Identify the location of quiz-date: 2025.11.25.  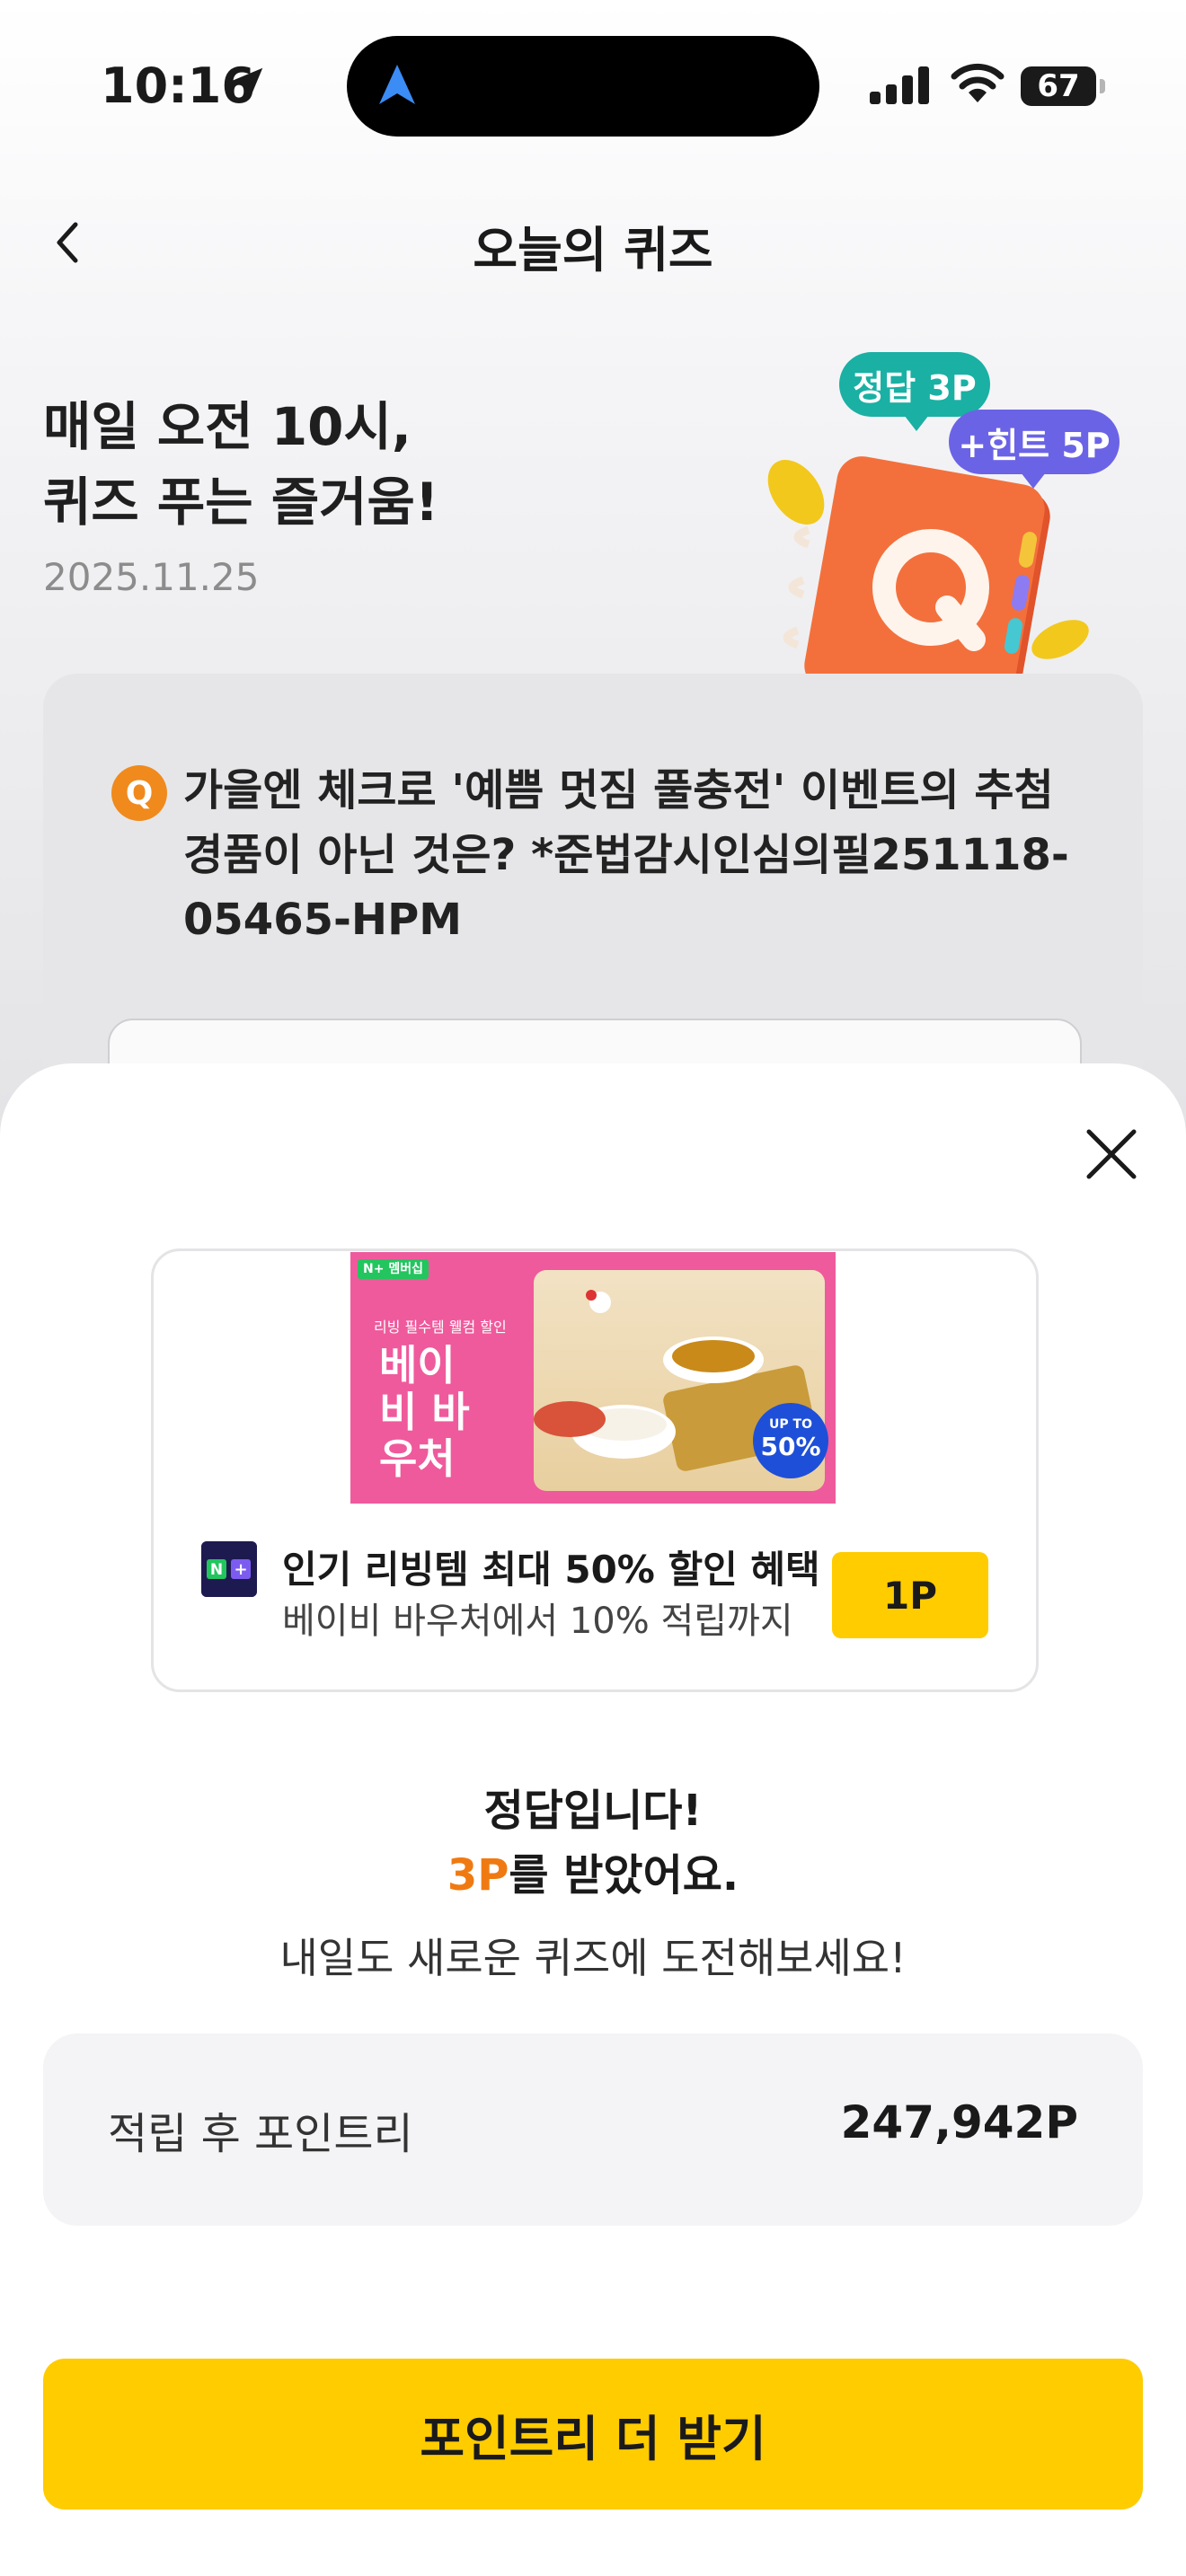
(151, 577).